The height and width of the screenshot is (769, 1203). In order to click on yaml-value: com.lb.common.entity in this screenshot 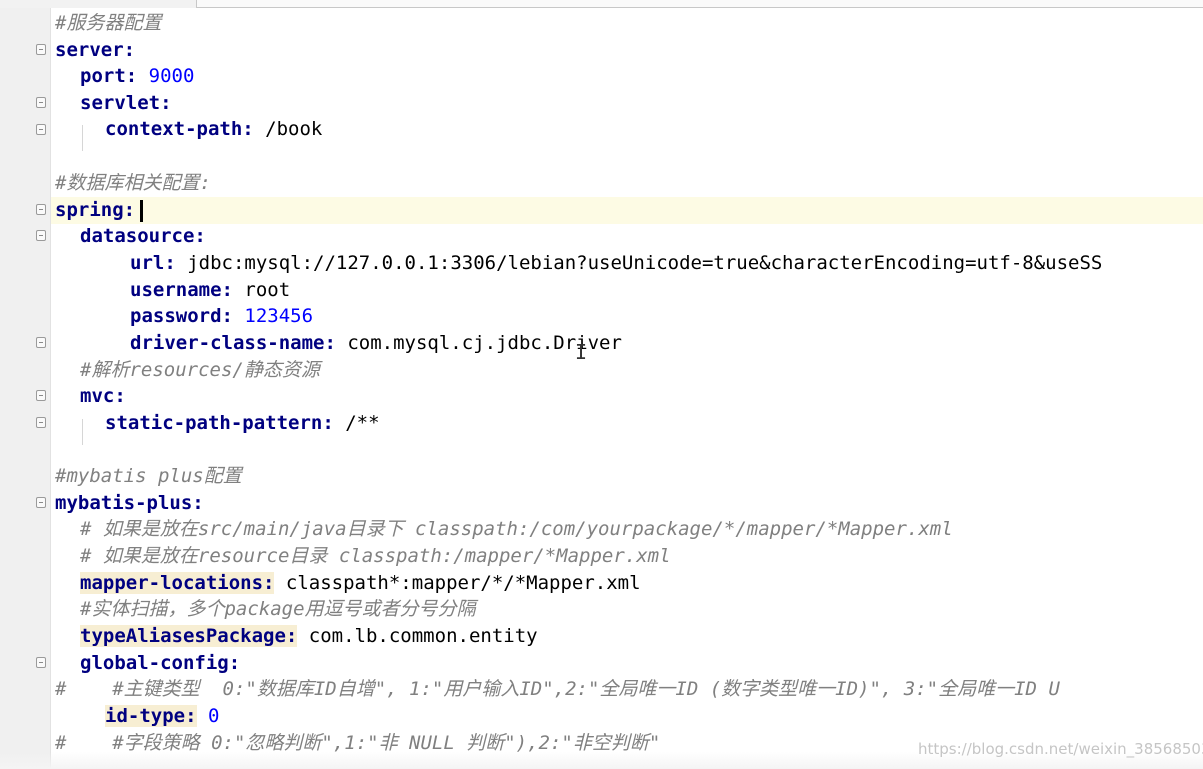, I will do `click(423, 636)`.